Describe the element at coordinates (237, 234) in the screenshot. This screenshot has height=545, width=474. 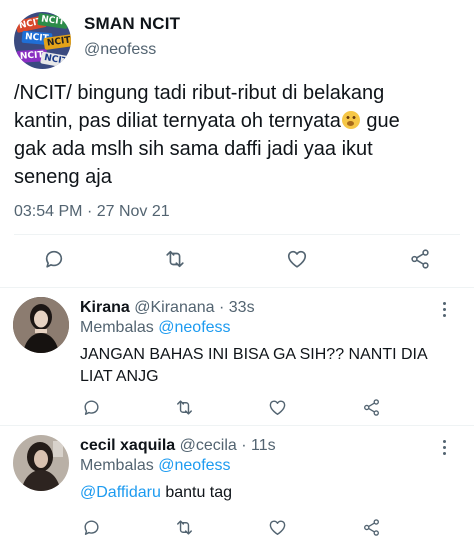
I see `divider` at that location.